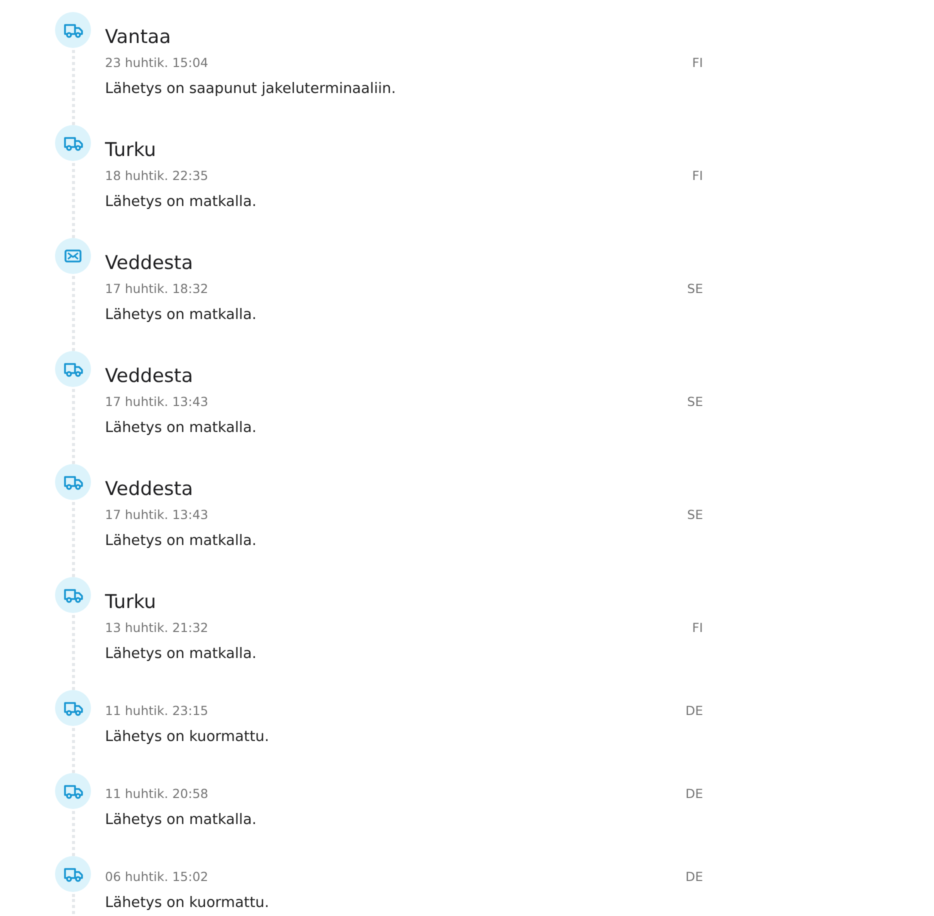 This screenshot has height=916, width=934. Describe the element at coordinates (251, 89) in the screenshot. I see `event-message: Lähetys on saapunut jakeluterminaaliin.` at that location.